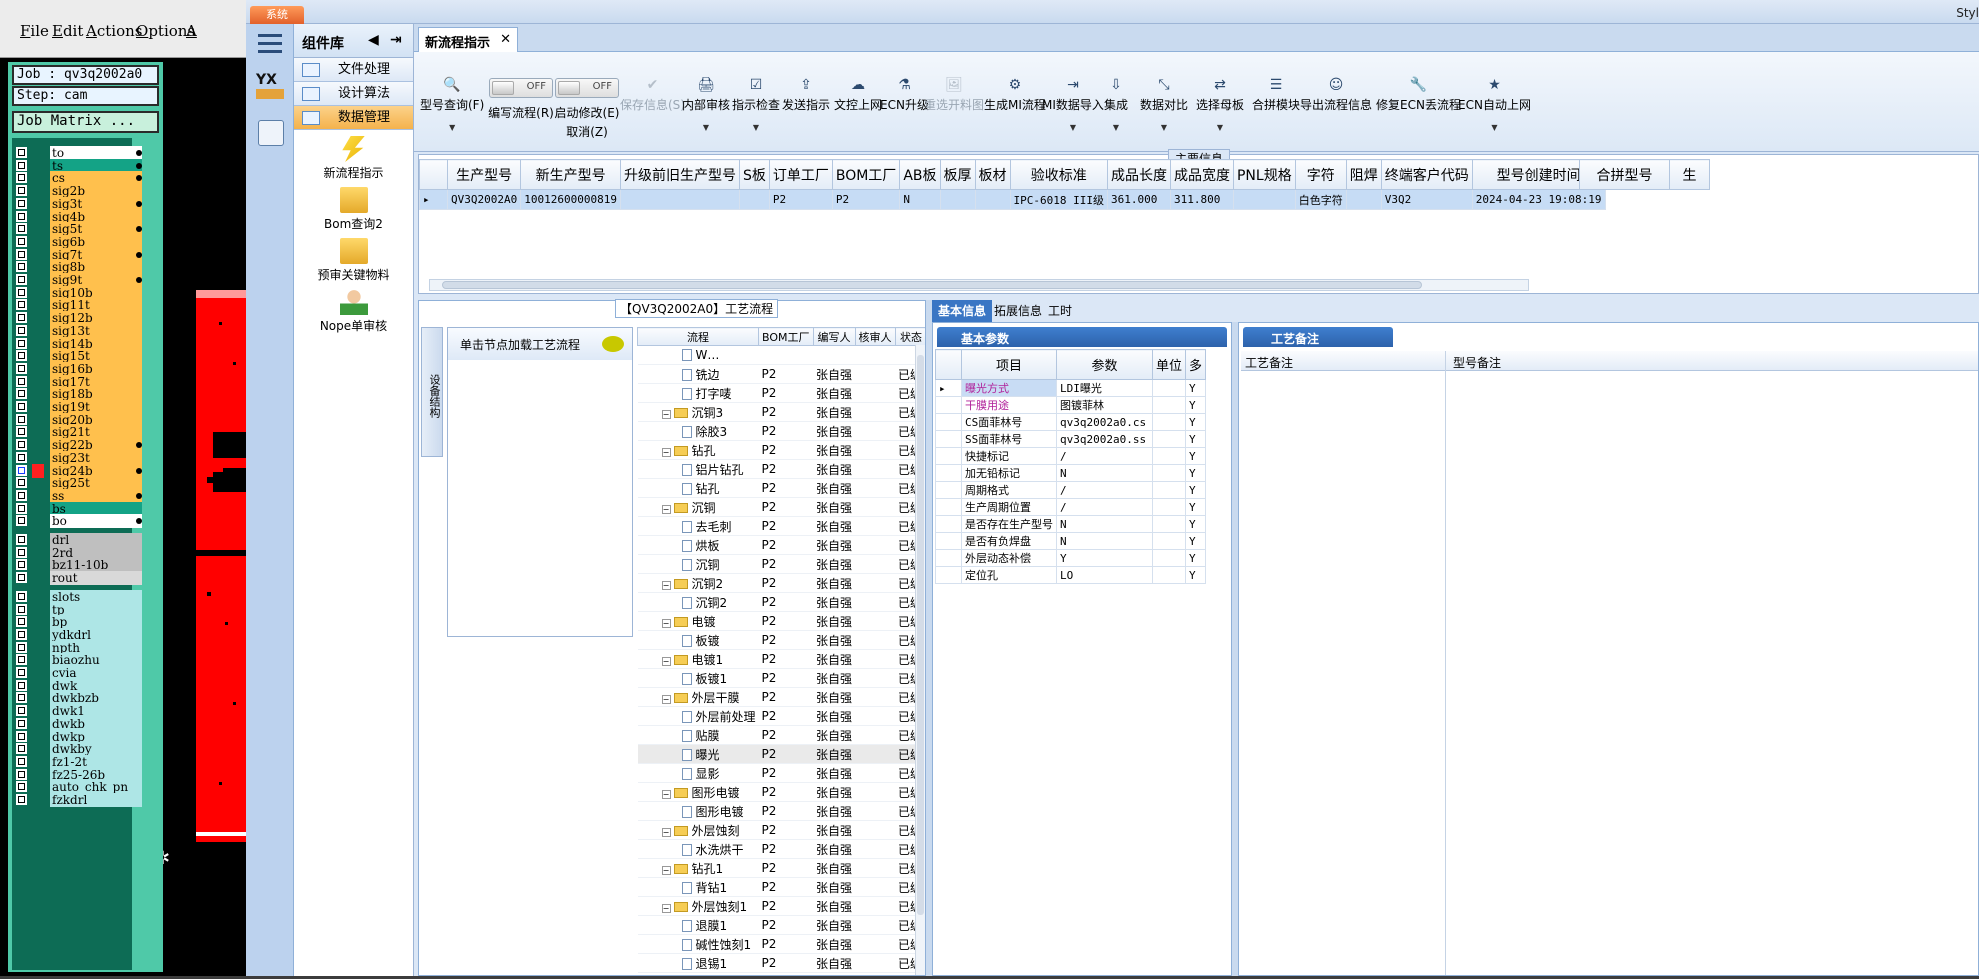  Describe the element at coordinates (698, 488) in the screenshot. I see `tree-node: 钻孔` at that location.